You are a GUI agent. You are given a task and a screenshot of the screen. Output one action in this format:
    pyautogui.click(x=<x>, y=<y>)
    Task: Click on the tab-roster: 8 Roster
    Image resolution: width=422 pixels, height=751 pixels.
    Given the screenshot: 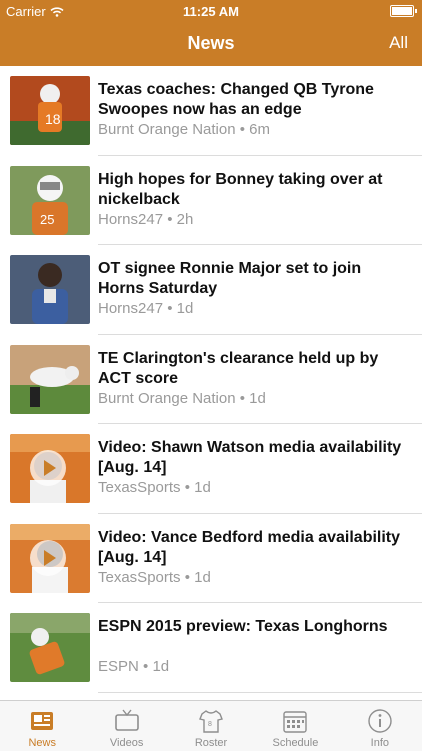 What is the action you would take?
    pyautogui.click(x=211, y=726)
    